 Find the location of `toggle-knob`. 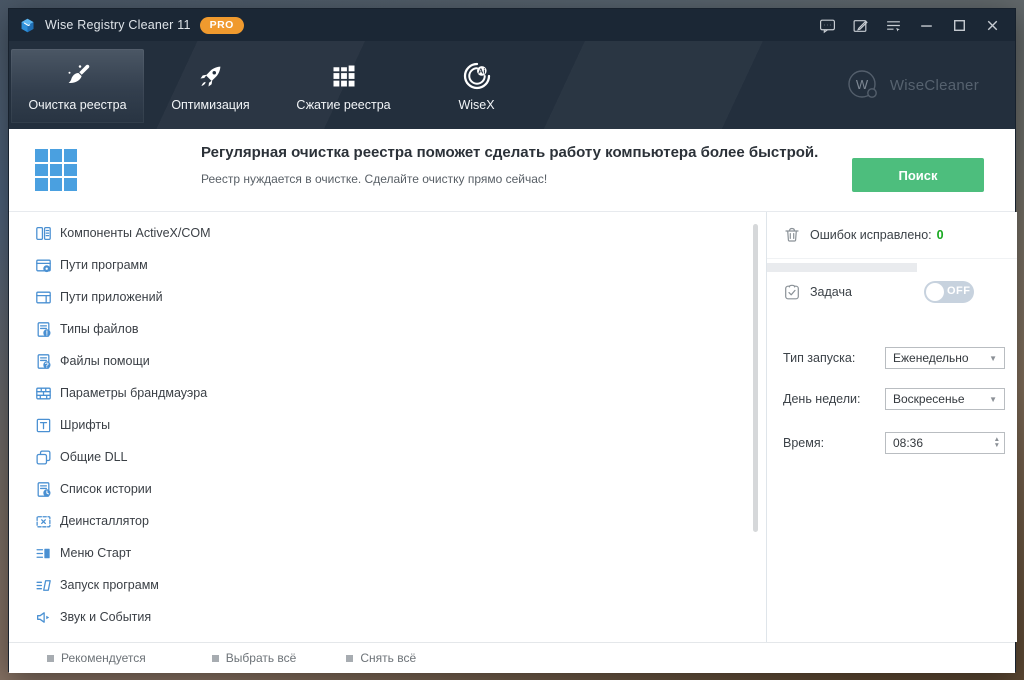

toggle-knob is located at coordinates (935, 292).